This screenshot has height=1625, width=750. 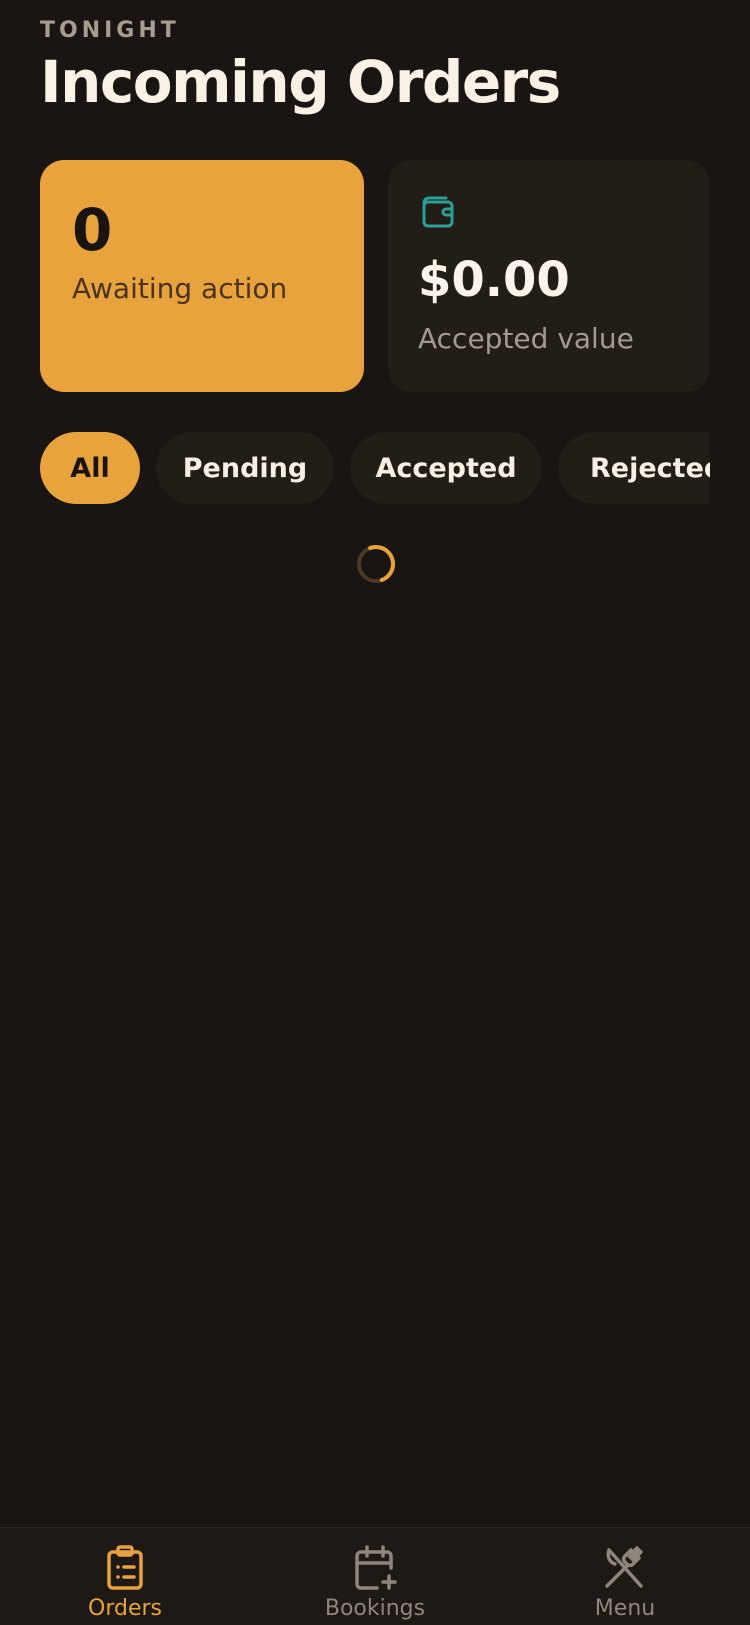 I want to click on section-eyebrow: TONIGHT, so click(x=110, y=30).